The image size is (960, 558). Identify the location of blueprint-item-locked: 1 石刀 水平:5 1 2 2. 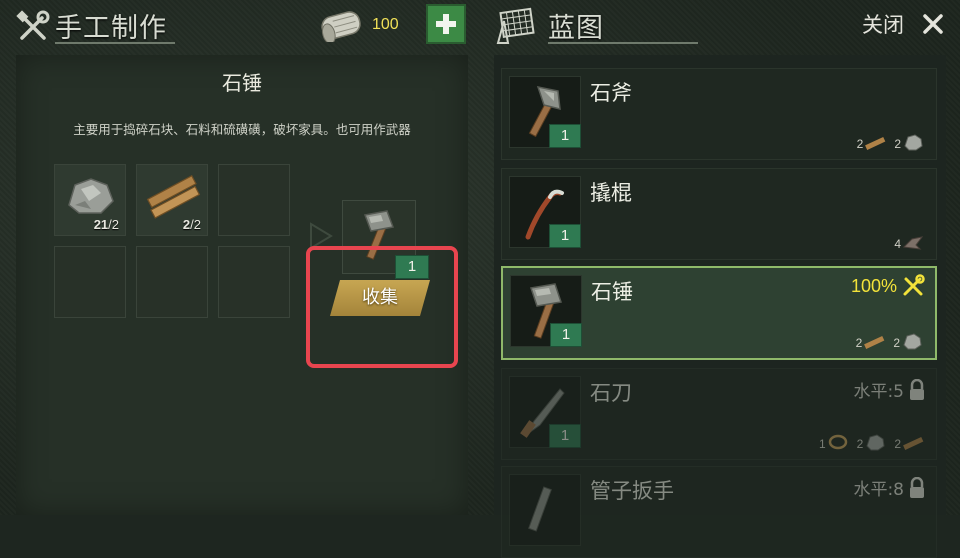
(719, 414).